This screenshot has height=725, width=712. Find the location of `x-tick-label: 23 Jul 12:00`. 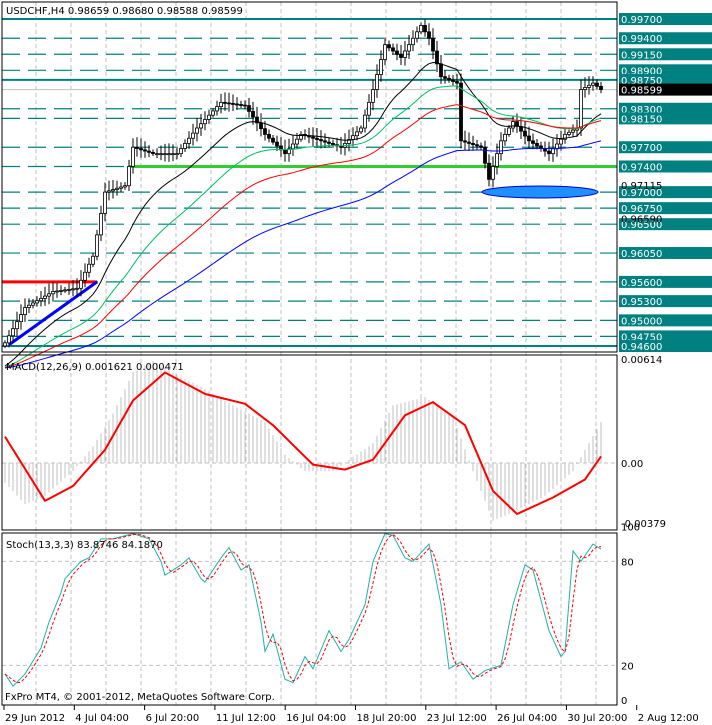

x-tick-label: 23 Jul 12:00 is located at coordinates (457, 718).